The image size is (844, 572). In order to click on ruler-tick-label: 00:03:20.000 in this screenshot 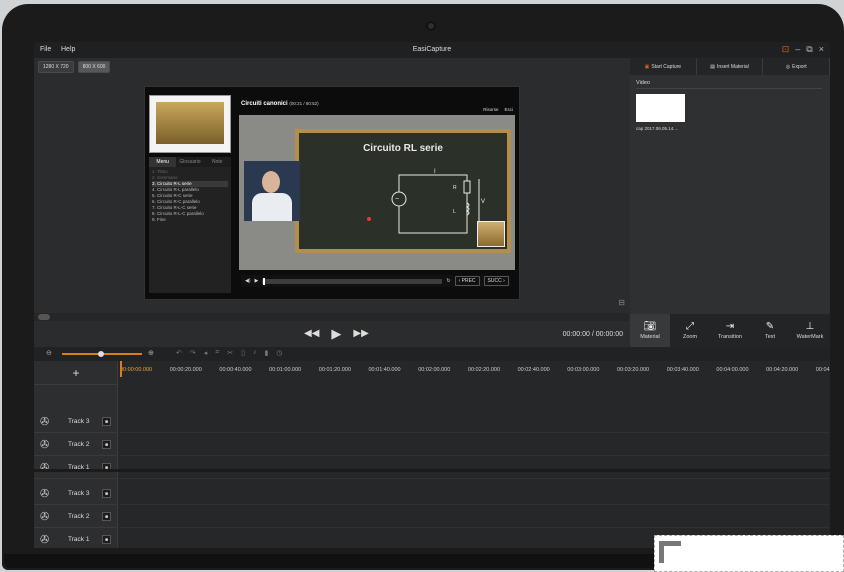, I will do `click(633, 370)`.